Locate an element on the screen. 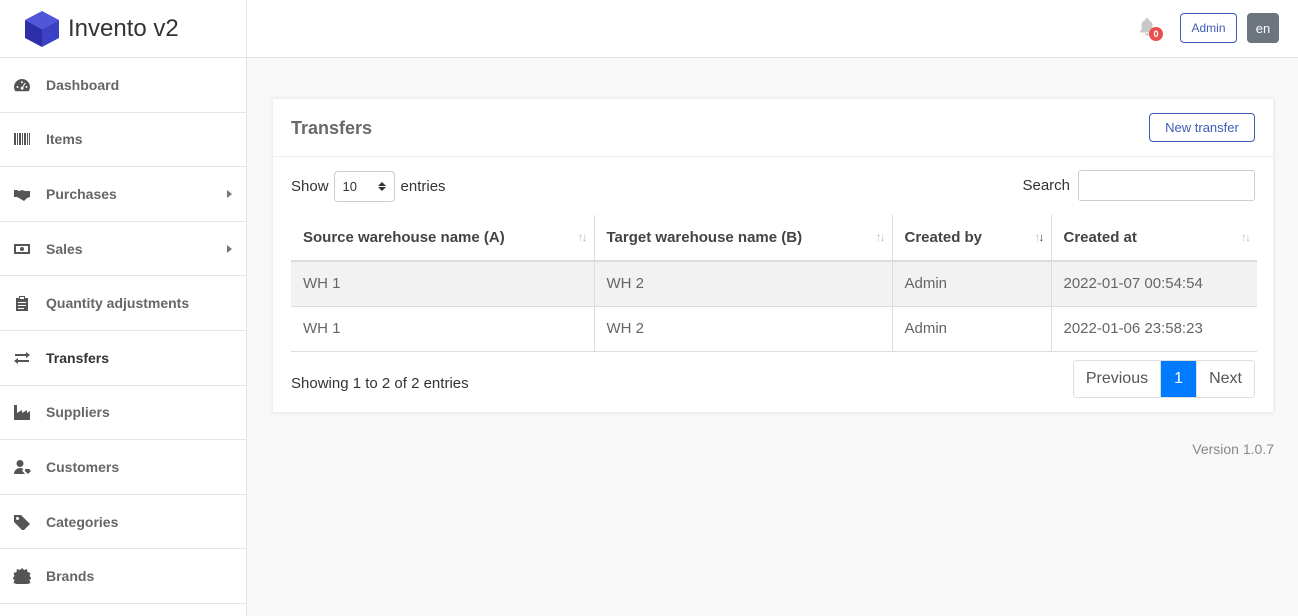 This screenshot has width=1298, height=616. cube-logo-icon is located at coordinates (42, 28).